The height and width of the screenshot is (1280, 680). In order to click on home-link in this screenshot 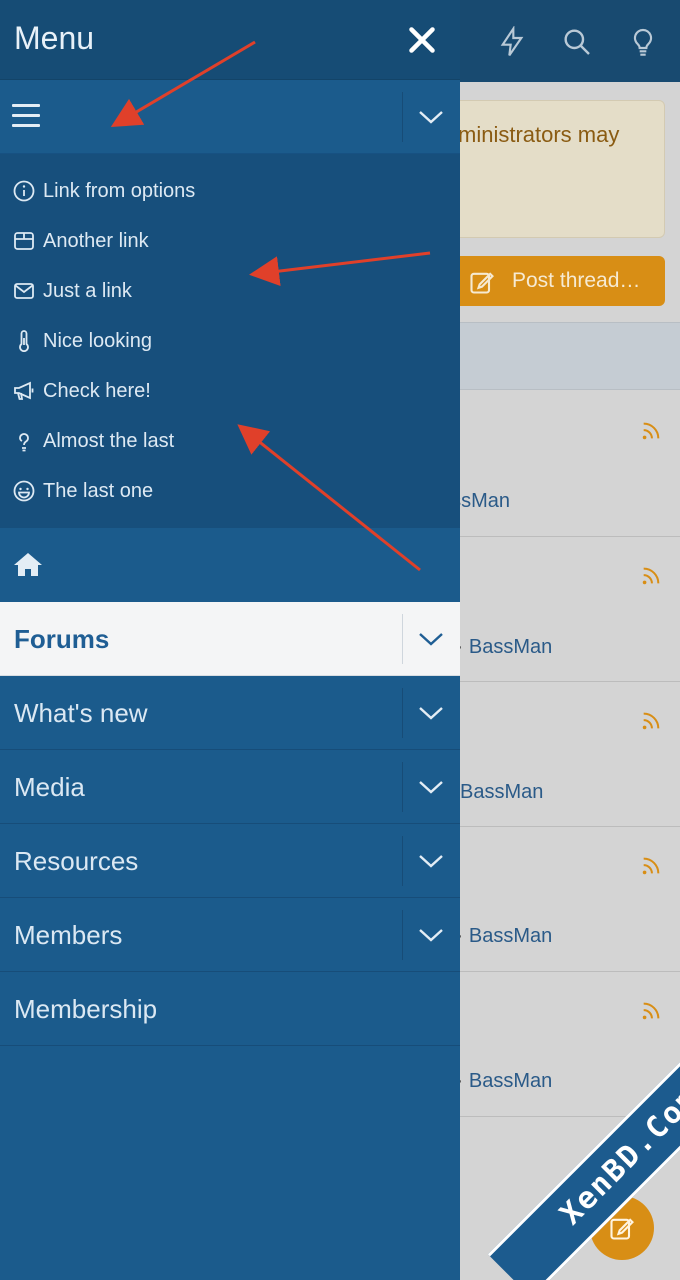, I will do `click(230, 565)`.